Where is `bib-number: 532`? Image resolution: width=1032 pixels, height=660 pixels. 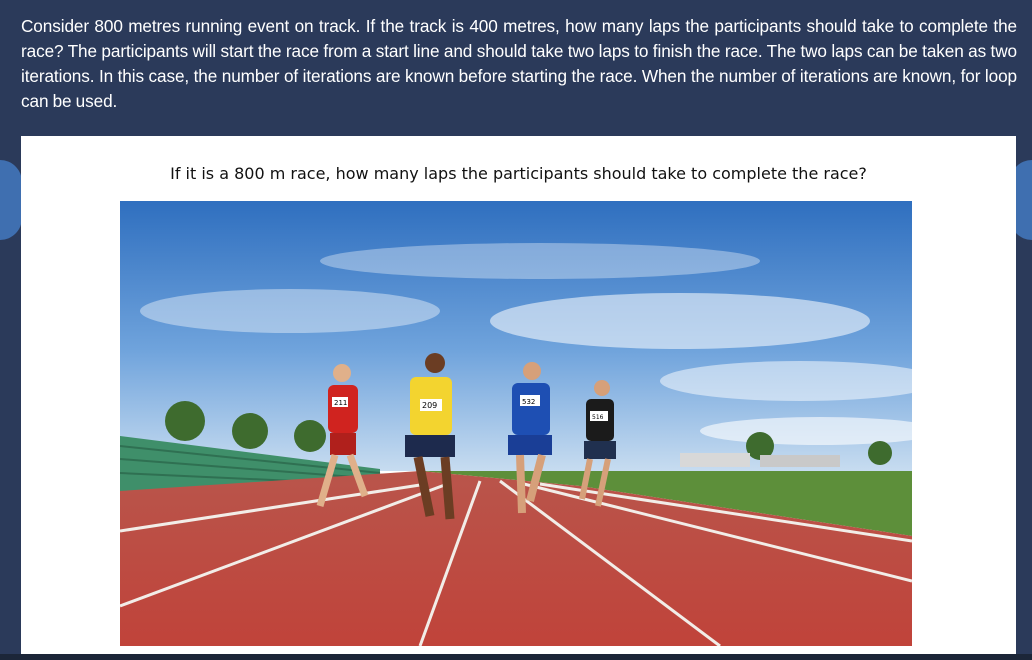
bib-number: 532 is located at coordinates (528, 402).